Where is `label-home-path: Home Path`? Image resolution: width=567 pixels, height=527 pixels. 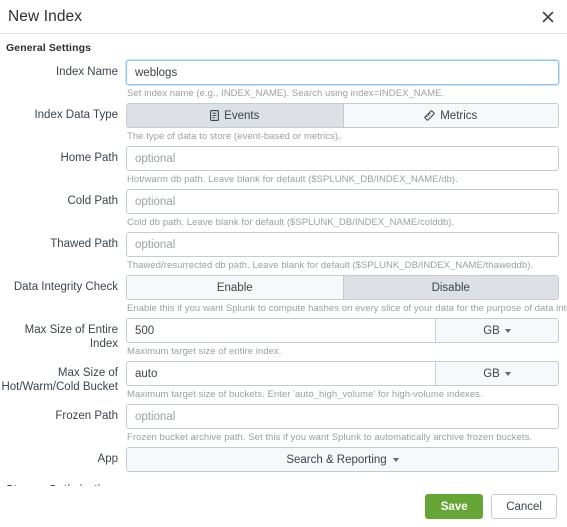
label-home-path: Home Path is located at coordinates (89, 158).